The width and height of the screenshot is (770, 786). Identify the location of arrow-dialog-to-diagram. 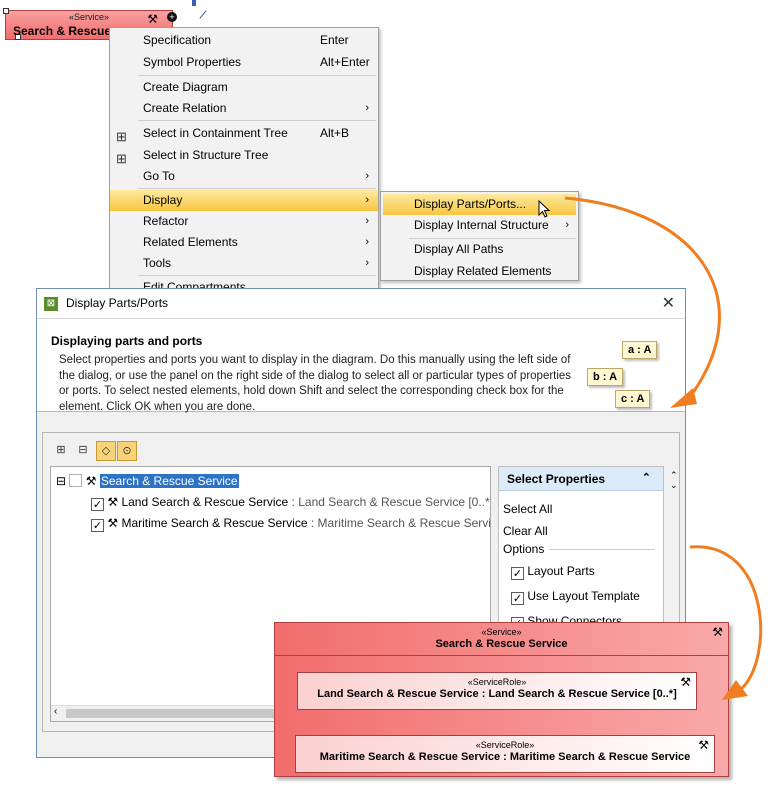
(726, 618).